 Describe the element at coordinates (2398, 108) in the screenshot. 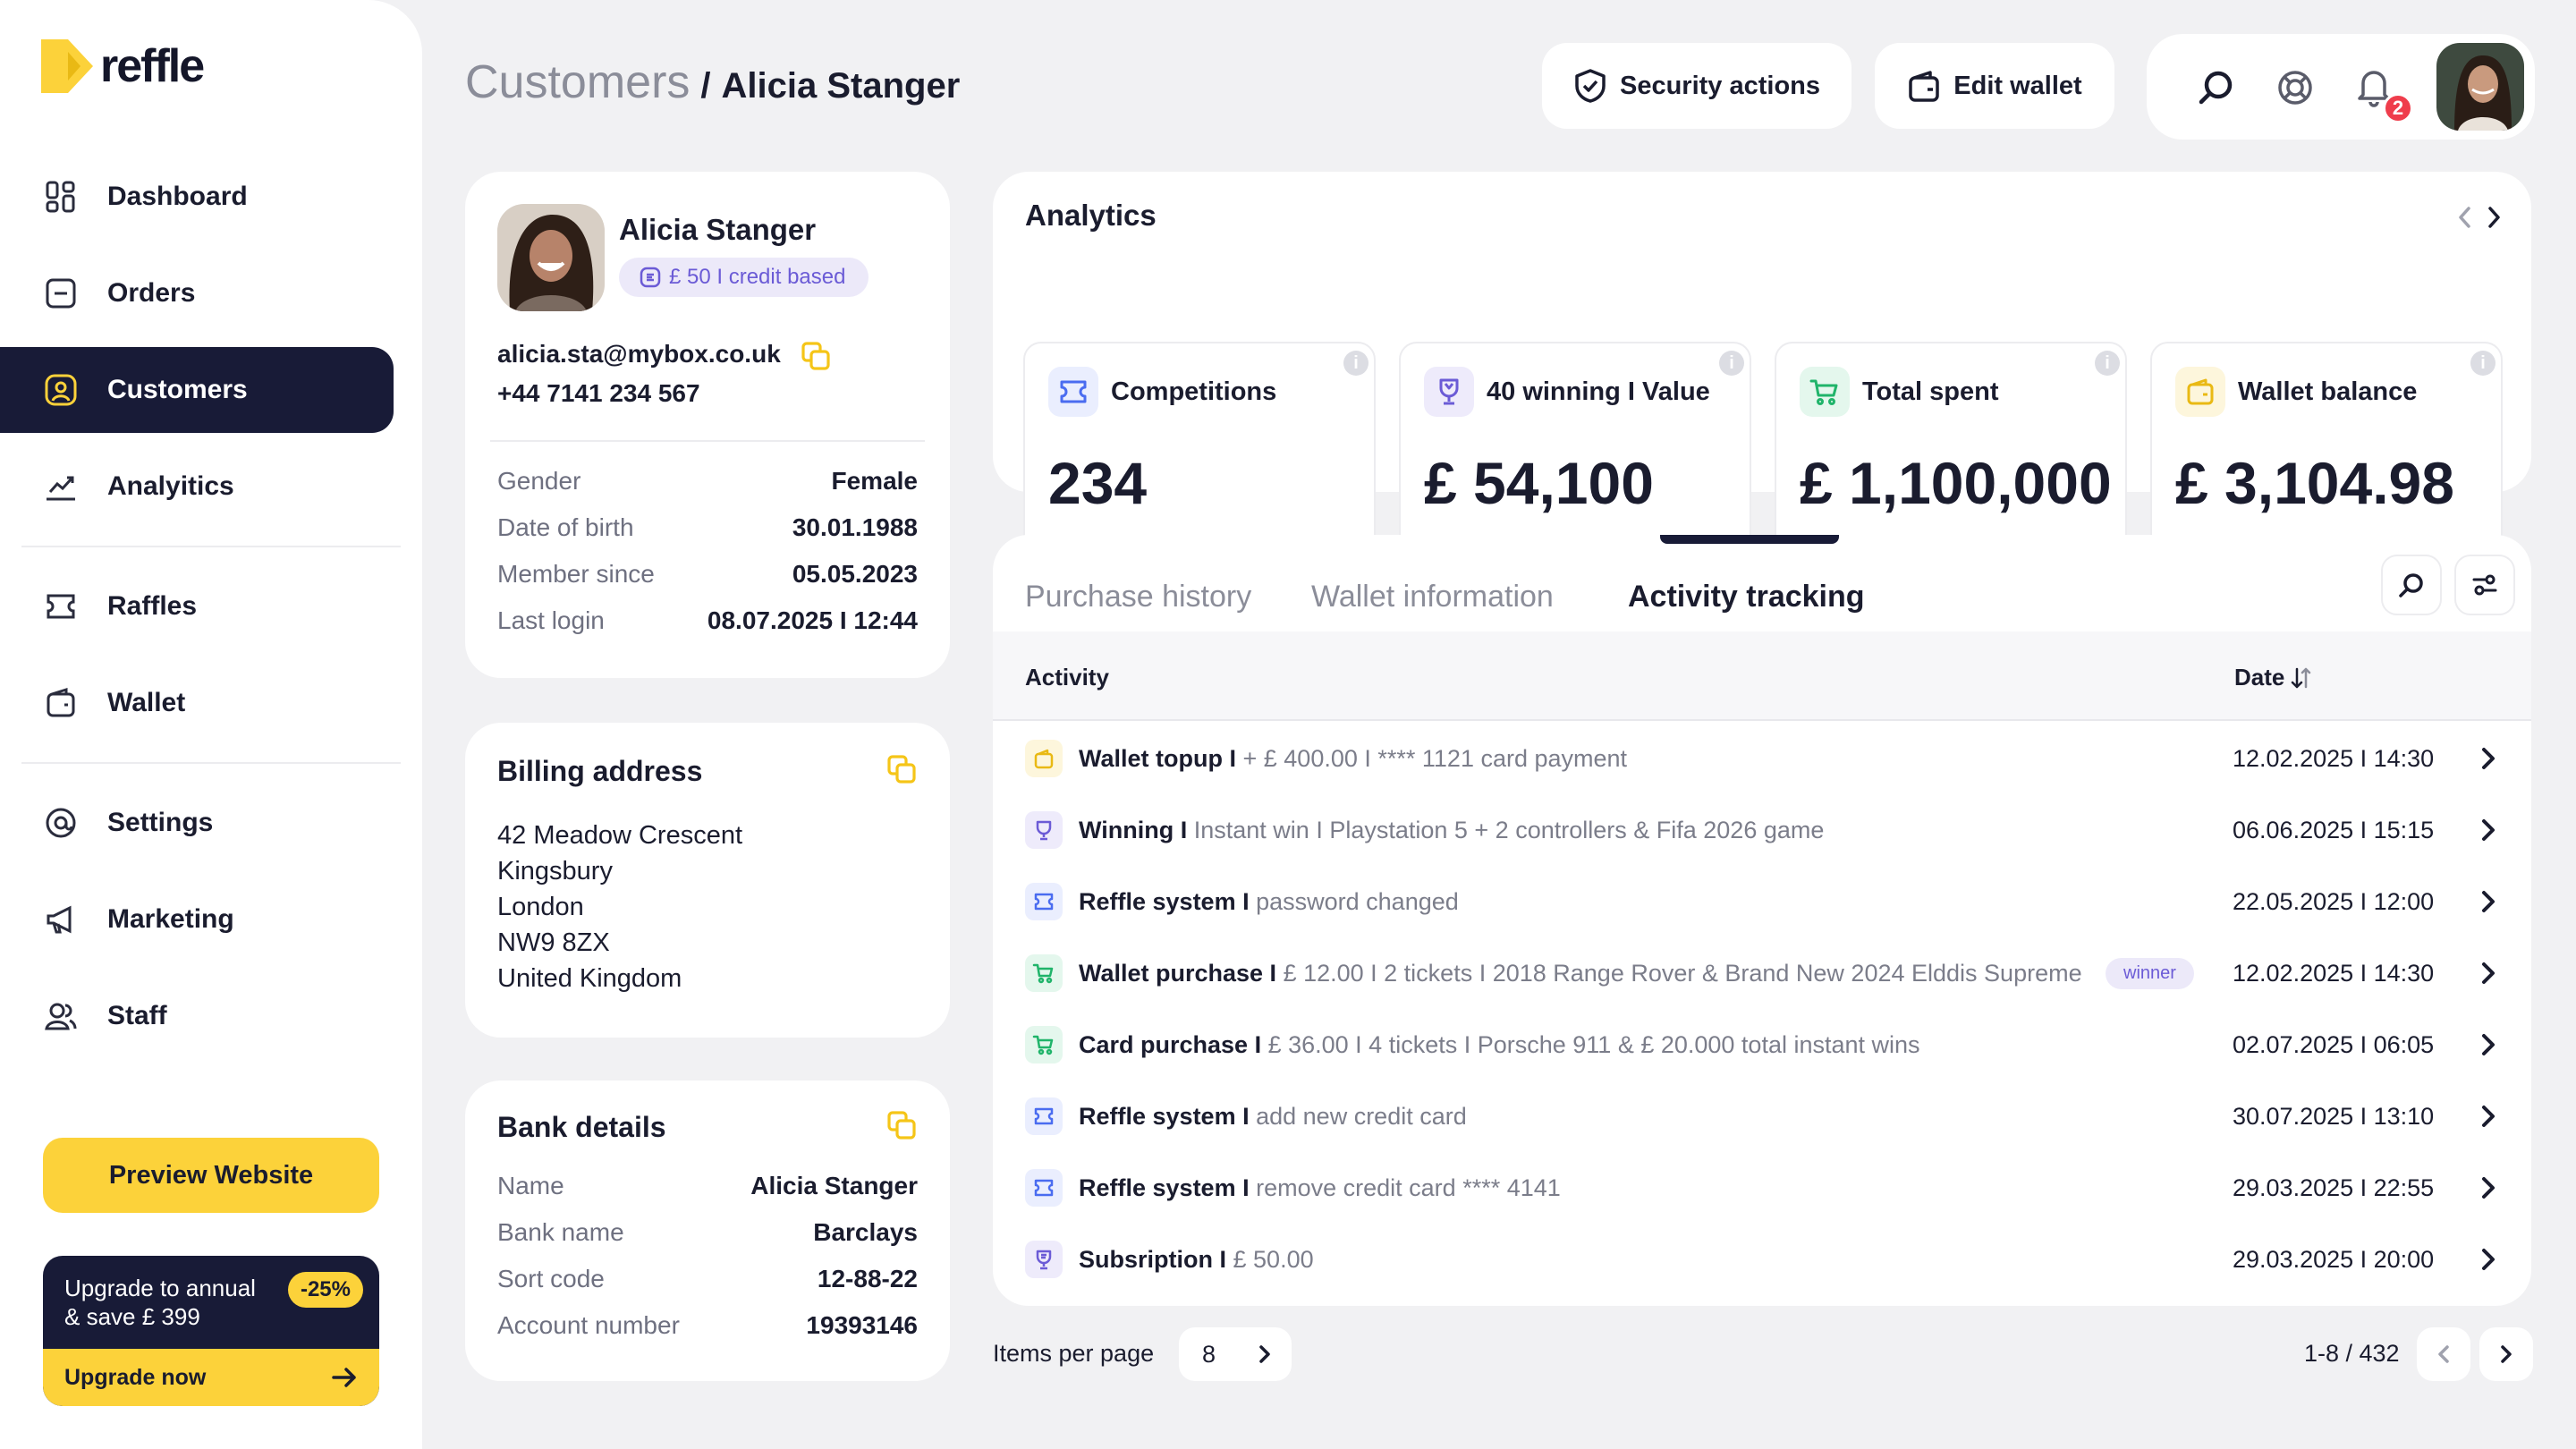

I see `notification-count-badge: 2` at that location.